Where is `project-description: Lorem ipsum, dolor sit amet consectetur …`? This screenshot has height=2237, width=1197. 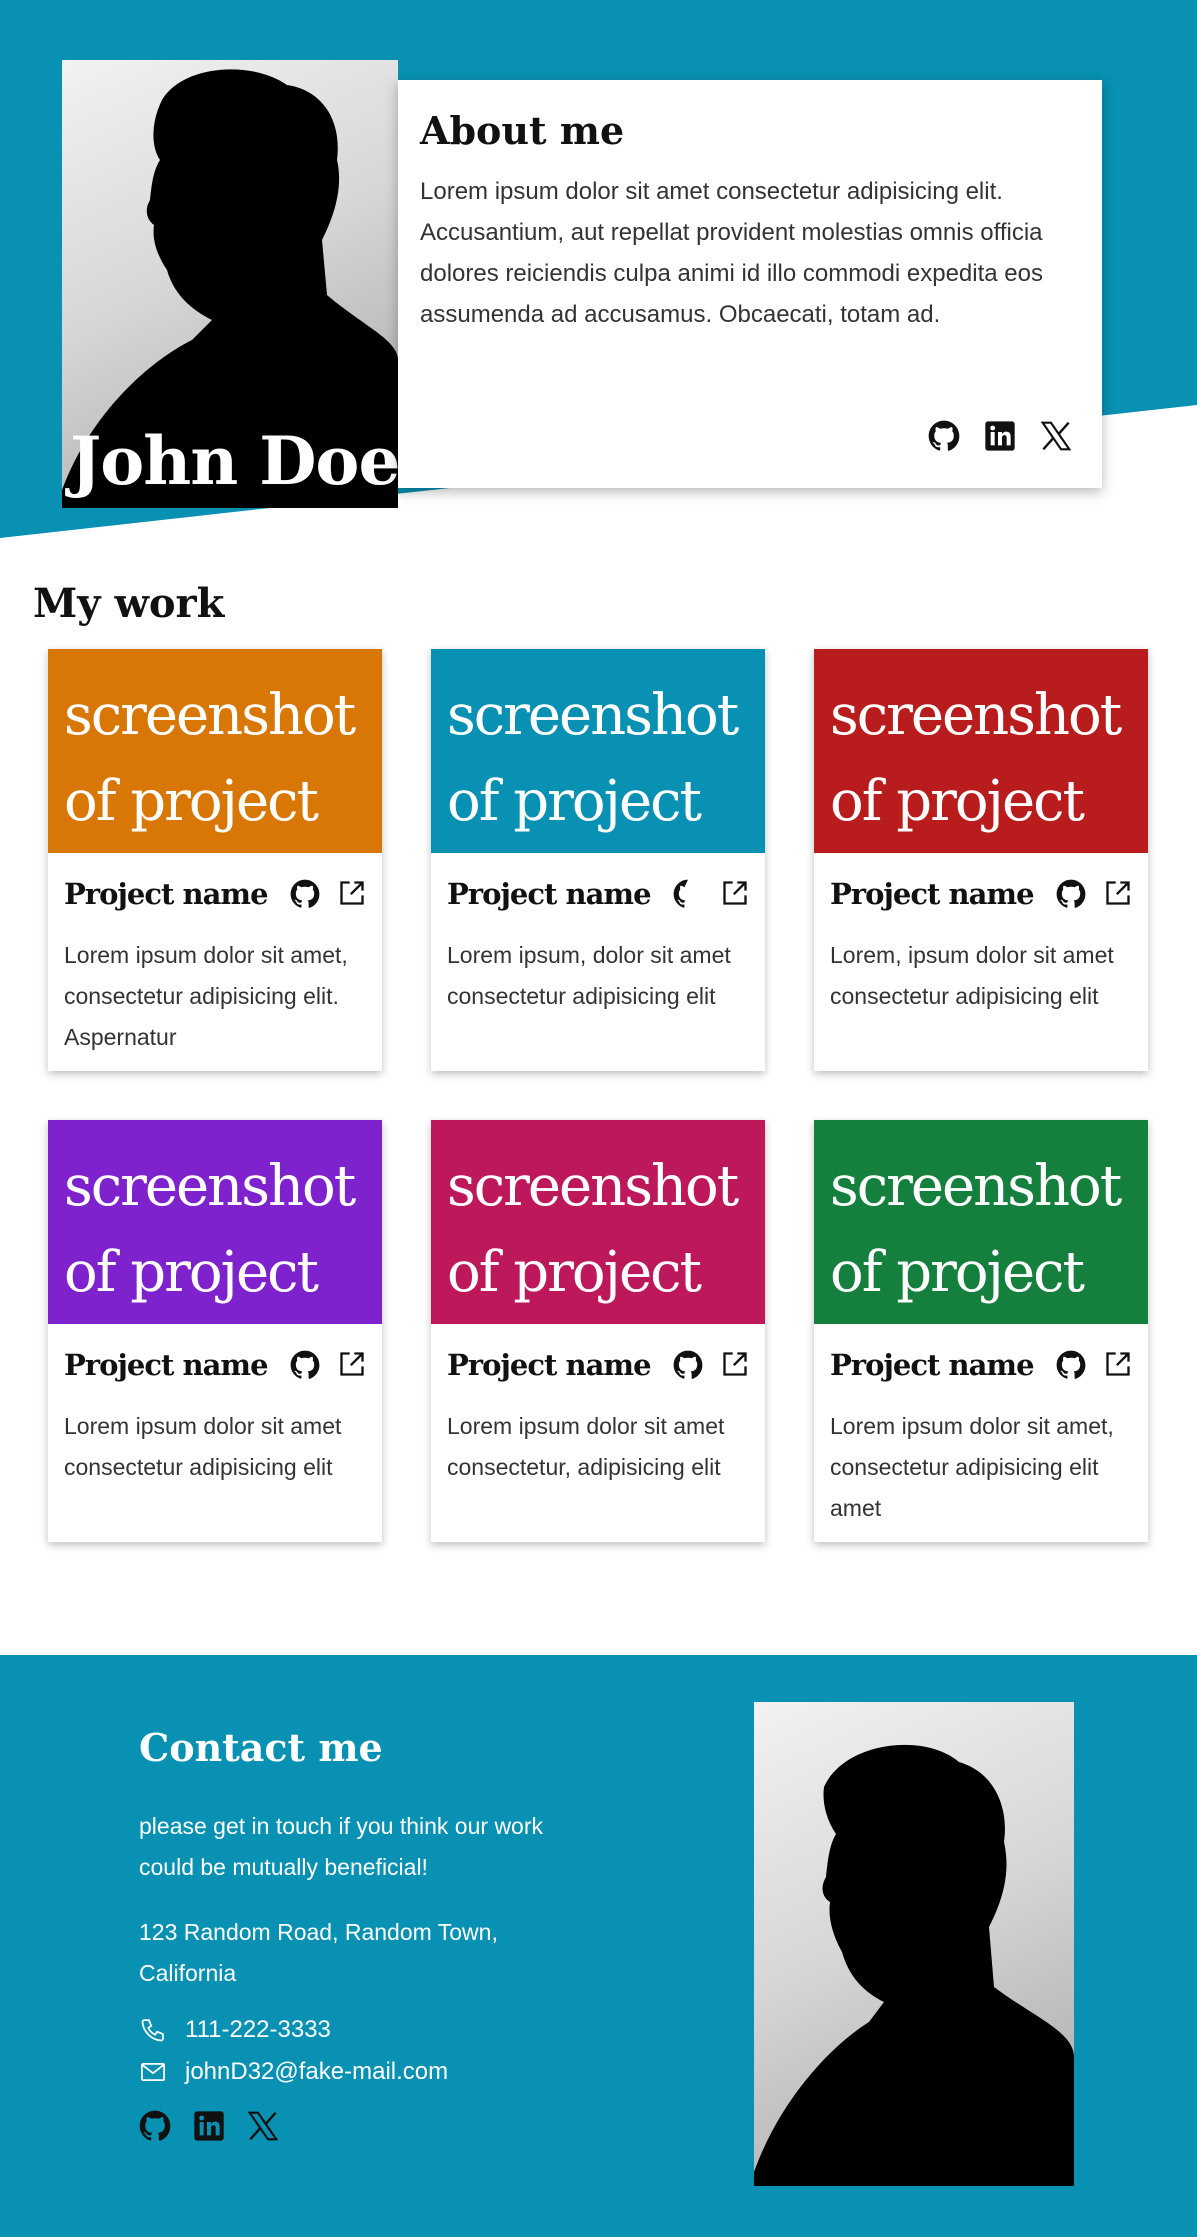 project-description: Lorem ipsum, dolor sit amet consectetur … is located at coordinates (589, 975).